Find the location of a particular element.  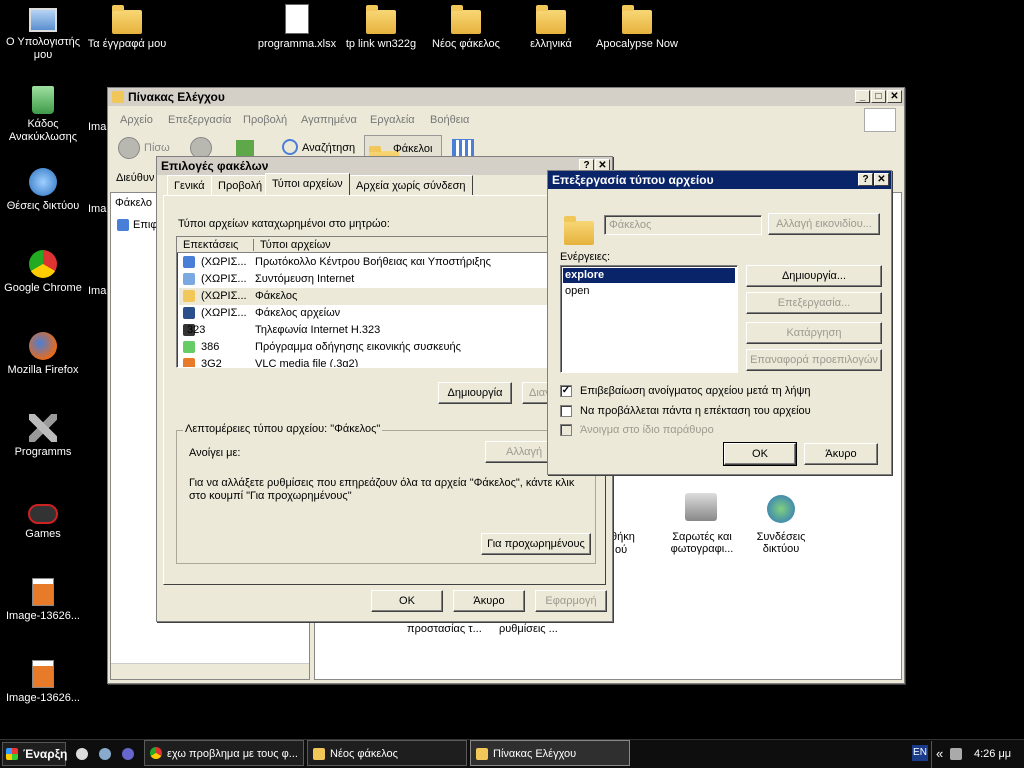

desktop-icon-firefox: Mozilla Firefox is located at coordinates (43, 354).